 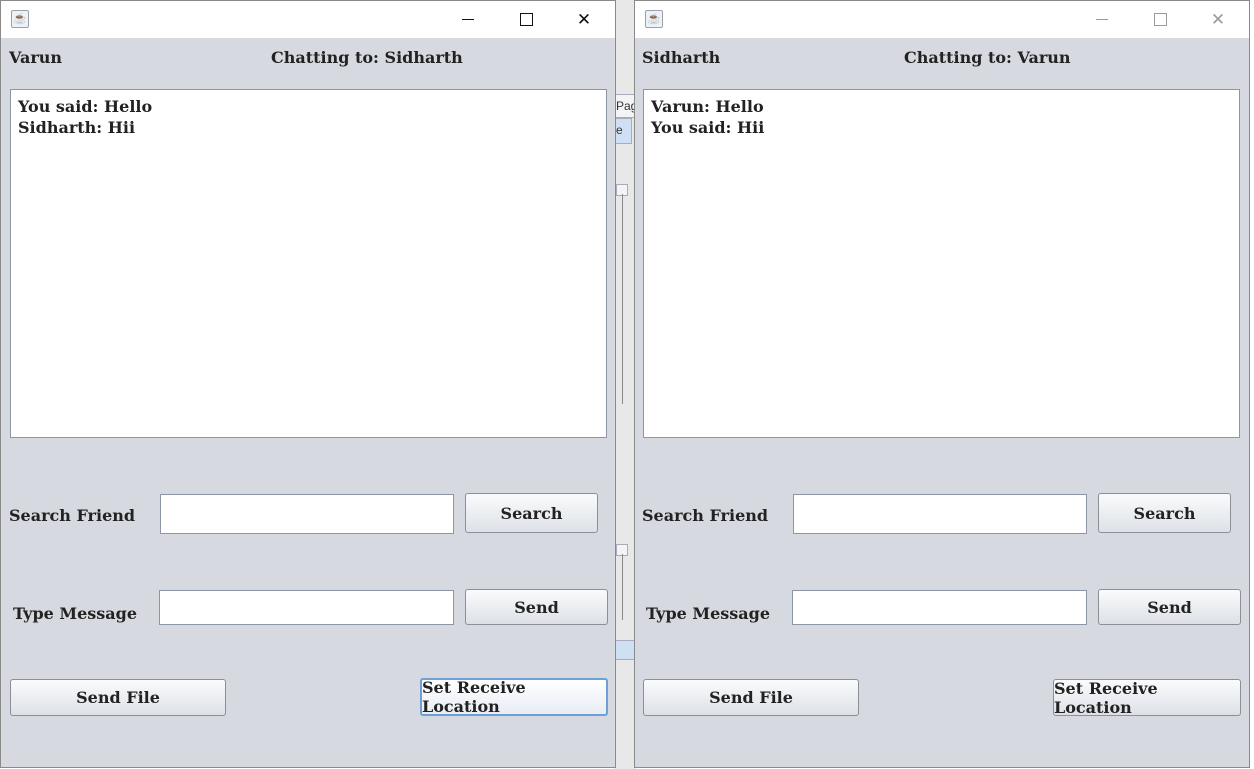 I want to click on background-app-strip: Pag e, so click(x=626, y=384).